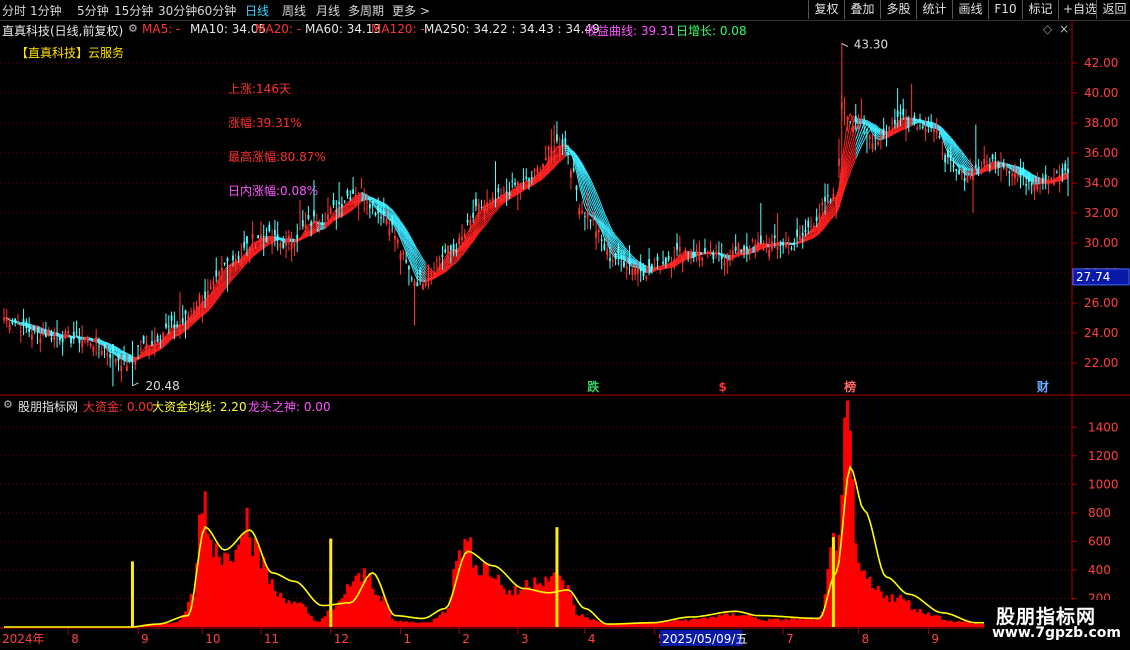 The height and width of the screenshot is (650, 1130). Describe the element at coordinates (1101, 183) in the screenshot. I see `price-tick-label: 34.00` at that location.